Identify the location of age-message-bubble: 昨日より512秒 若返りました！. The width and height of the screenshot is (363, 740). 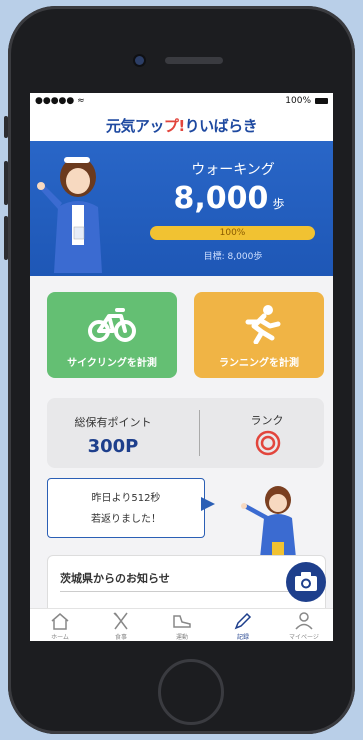
(126, 508).